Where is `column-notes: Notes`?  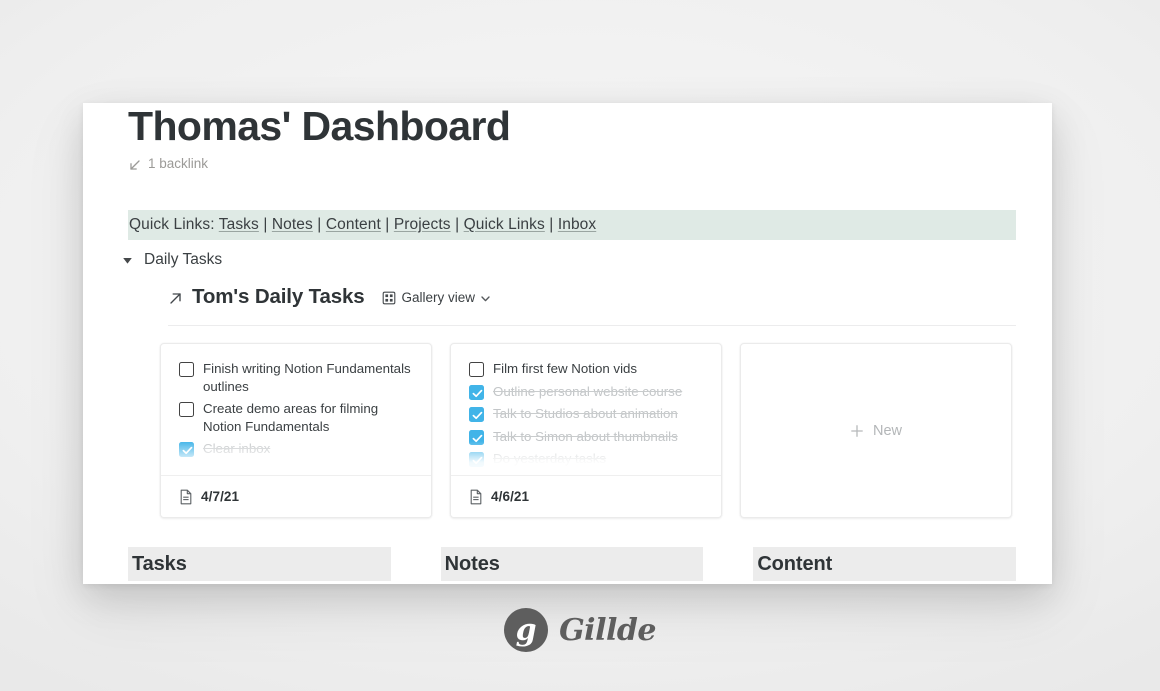
column-notes: Notes is located at coordinates (572, 564).